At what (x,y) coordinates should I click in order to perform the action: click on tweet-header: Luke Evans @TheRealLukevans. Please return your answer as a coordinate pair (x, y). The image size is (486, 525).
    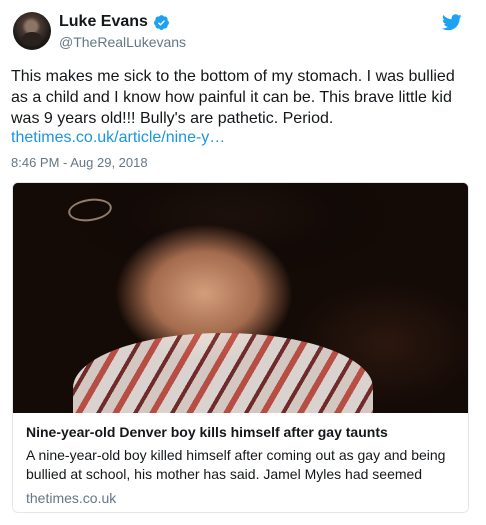
    Looking at the image, I should click on (243, 32).